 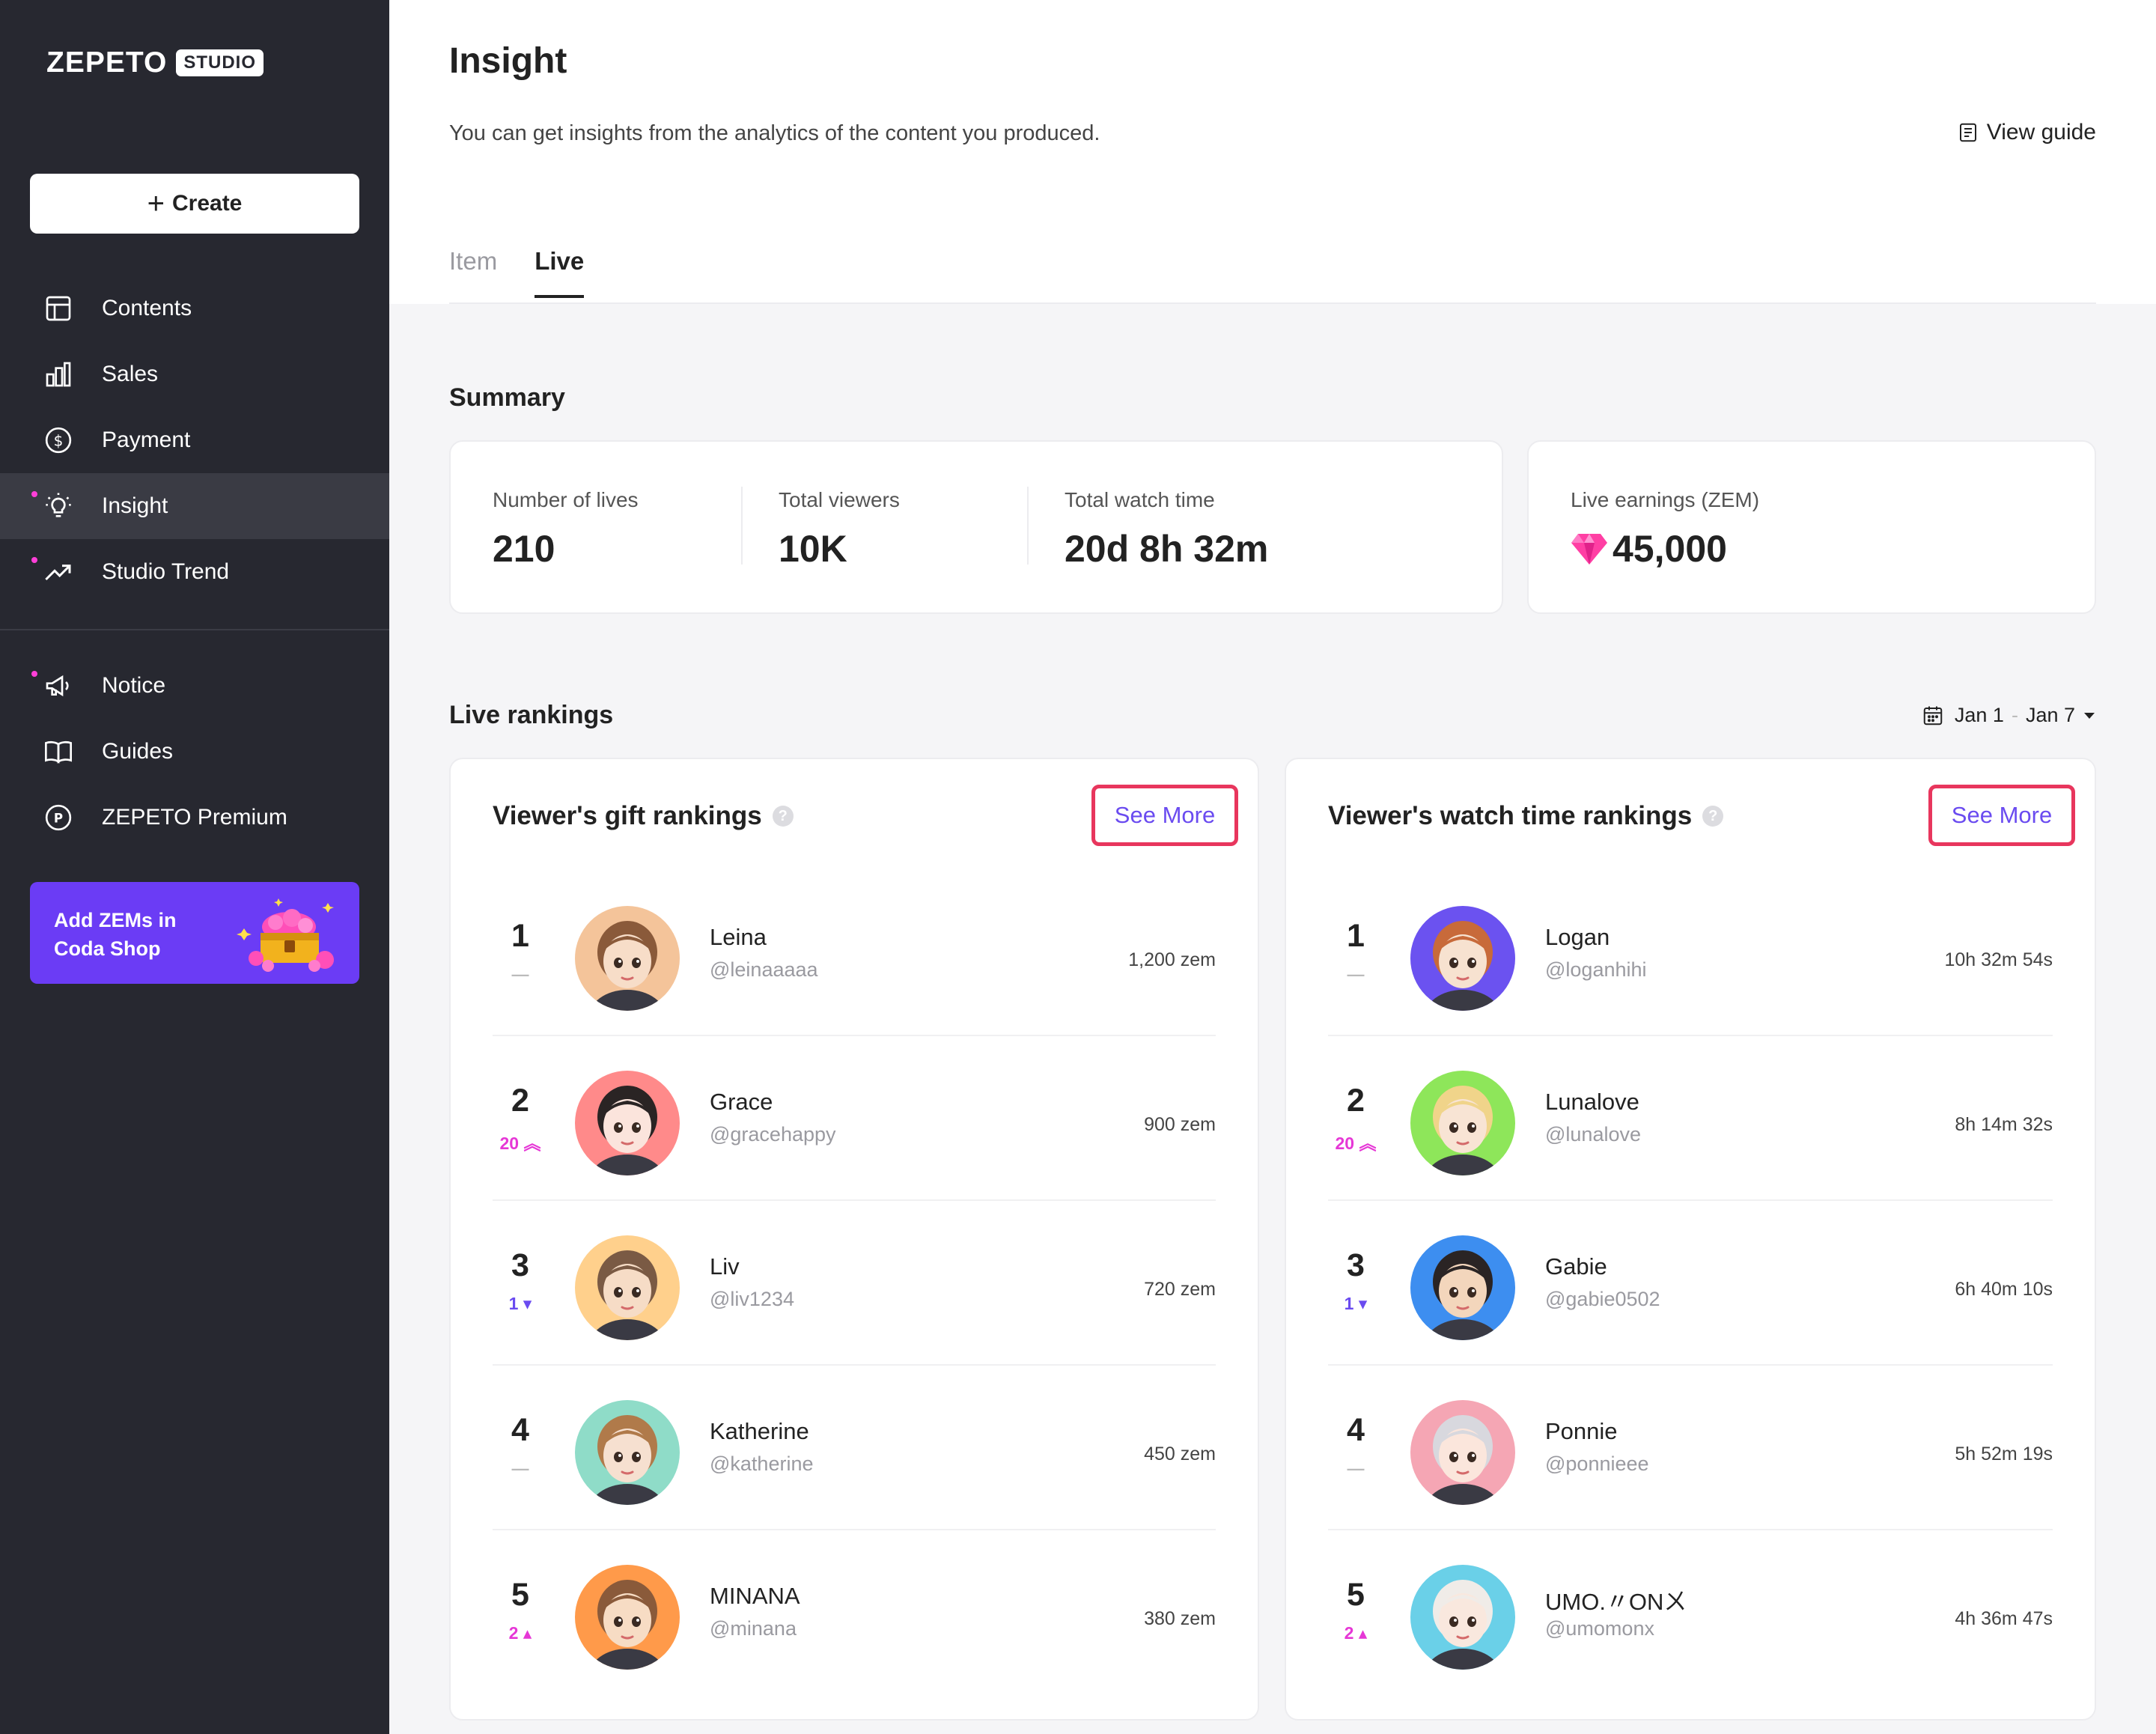 I want to click on stat-value: 20d 8h 32m, so click(x=1167, y=549).